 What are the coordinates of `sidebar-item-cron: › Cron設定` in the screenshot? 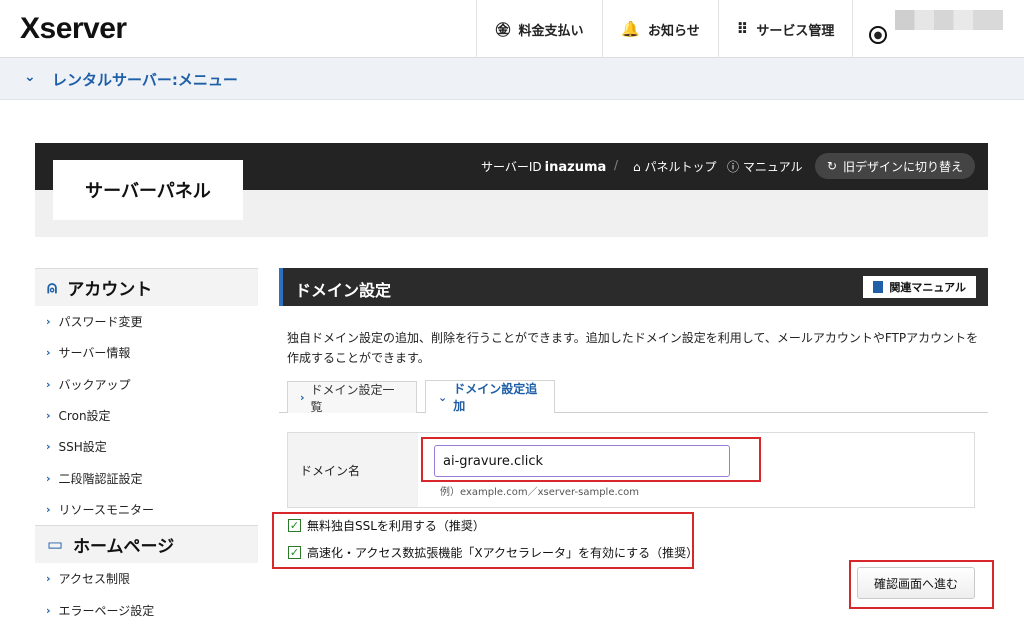 It's located at (146, 415).